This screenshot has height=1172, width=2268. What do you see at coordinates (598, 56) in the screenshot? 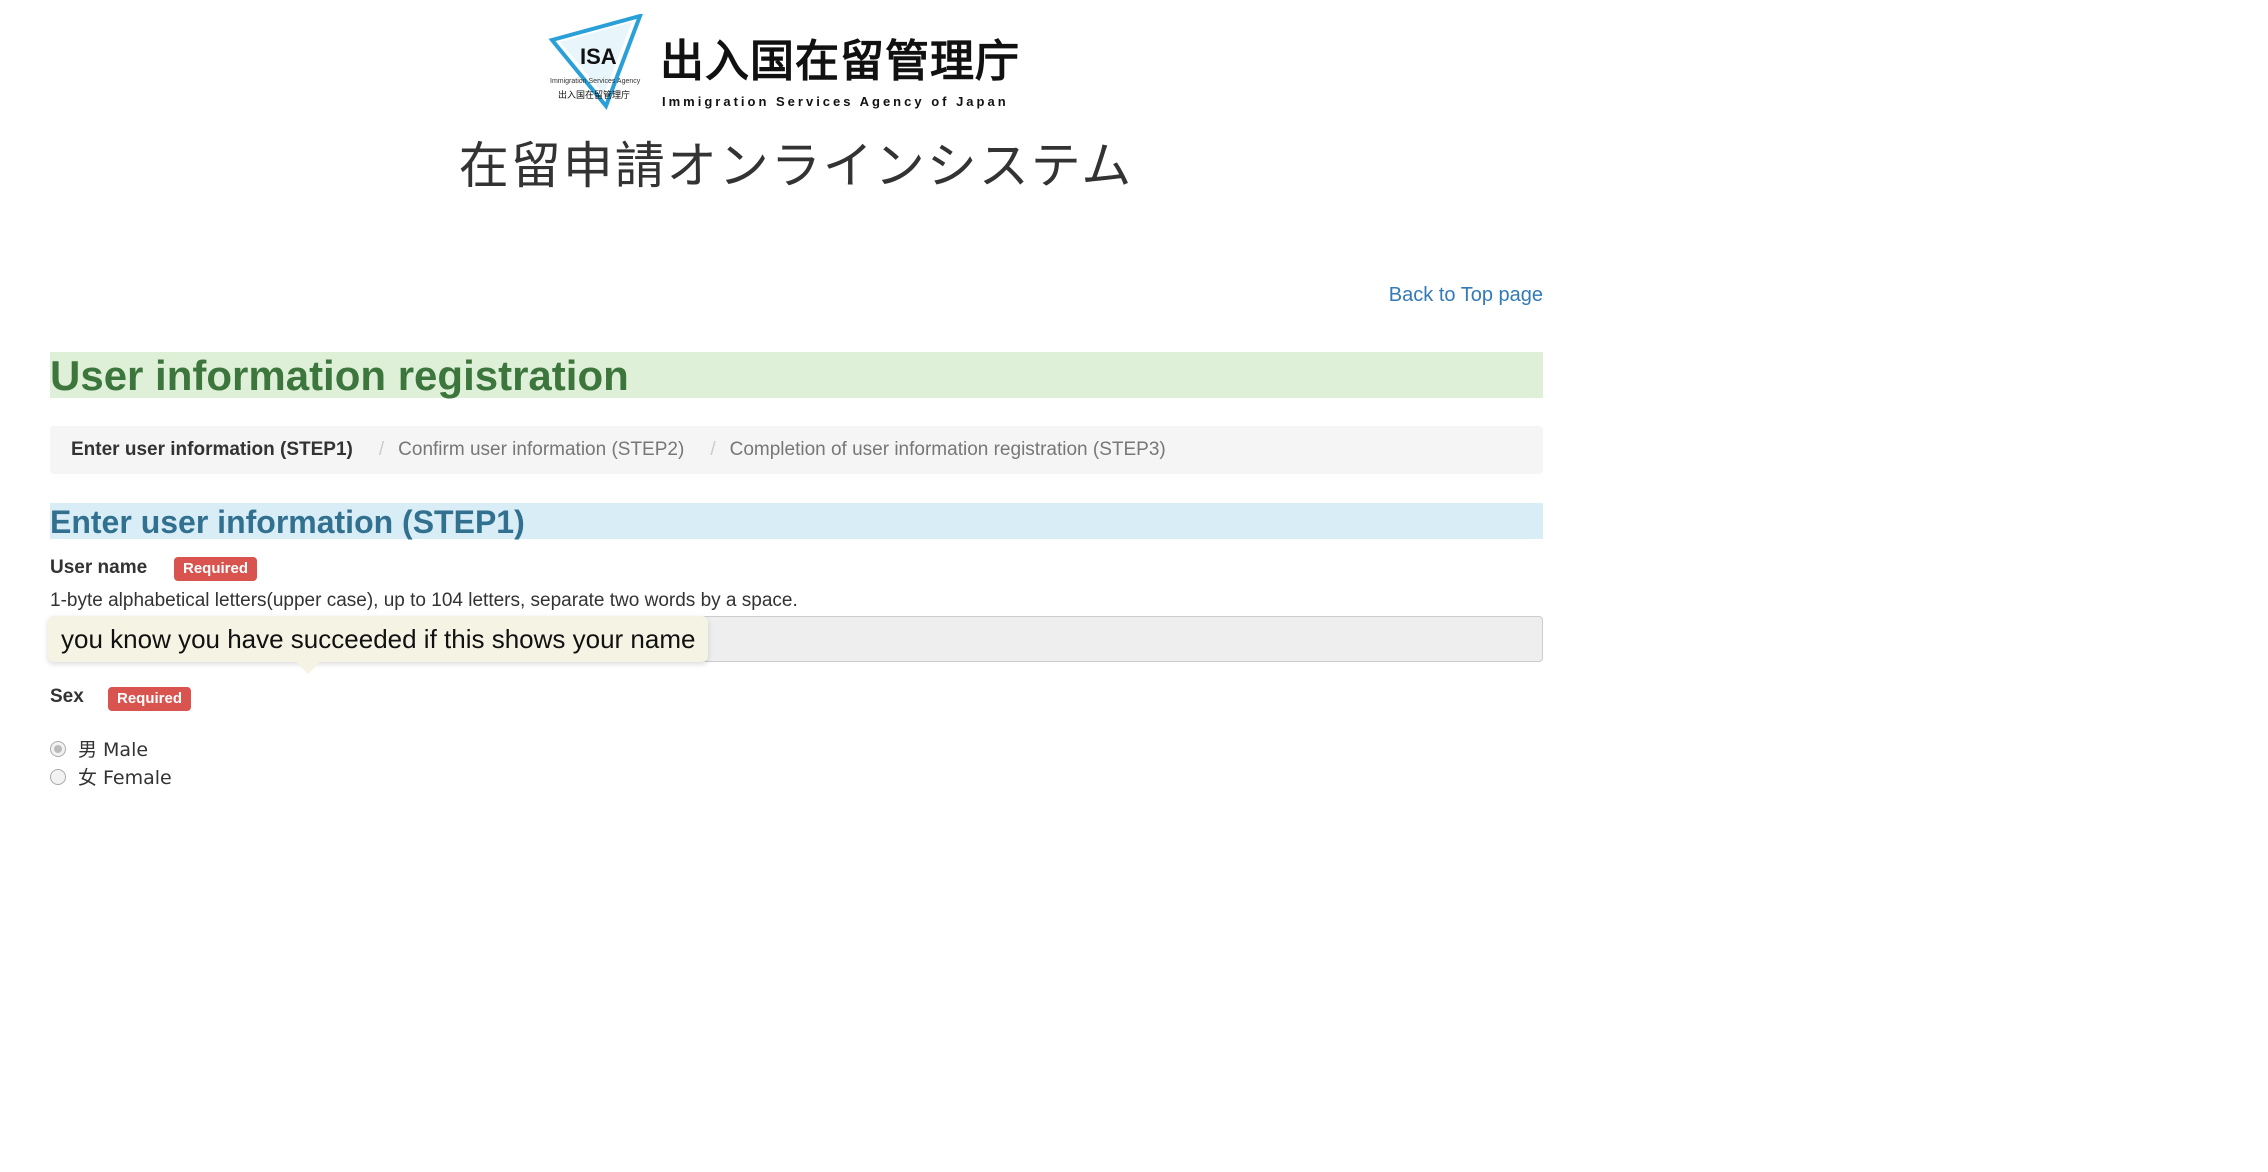
I see `logo-mark-text: ISA` at bounding box center [598, 56].